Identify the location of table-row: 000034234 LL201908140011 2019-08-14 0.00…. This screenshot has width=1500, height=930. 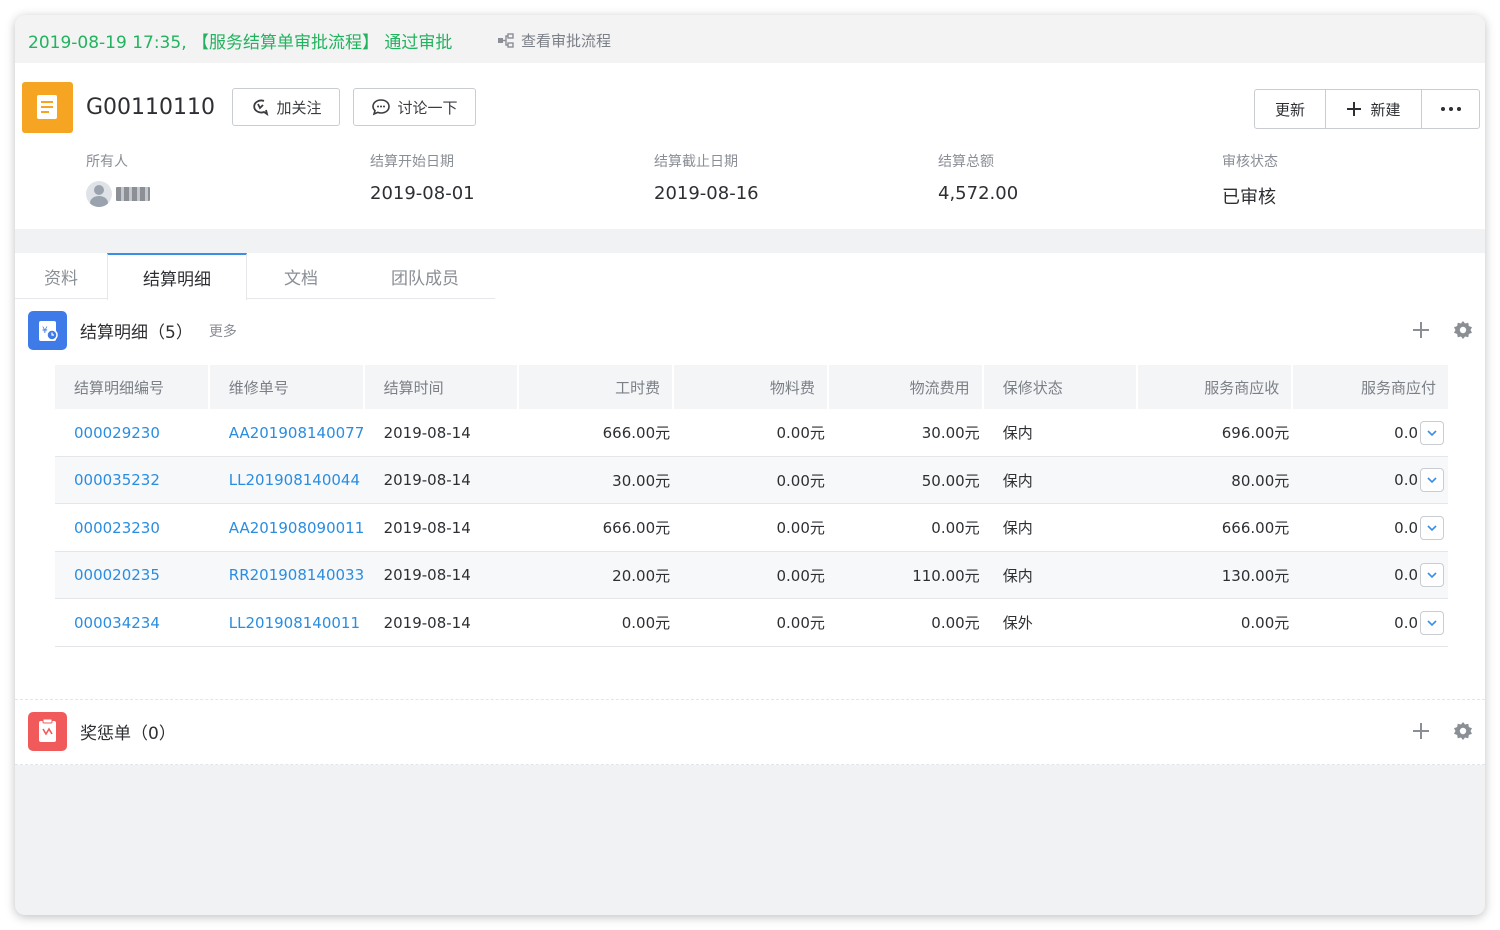
(751, 623).